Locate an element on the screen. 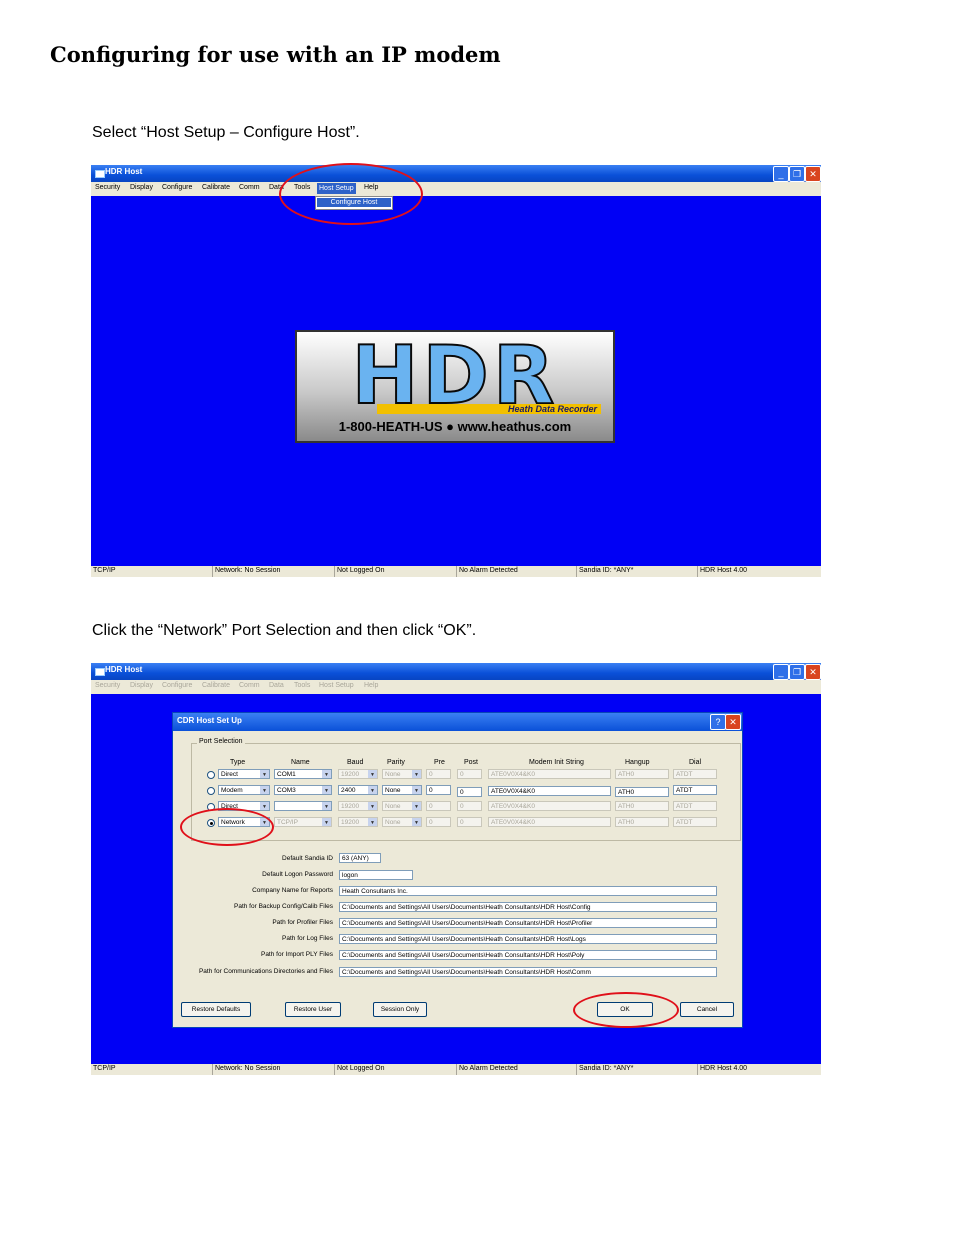 The image size is (954, 1235). port-dial-input-3: ATDT is located at coordinates (695, 822).